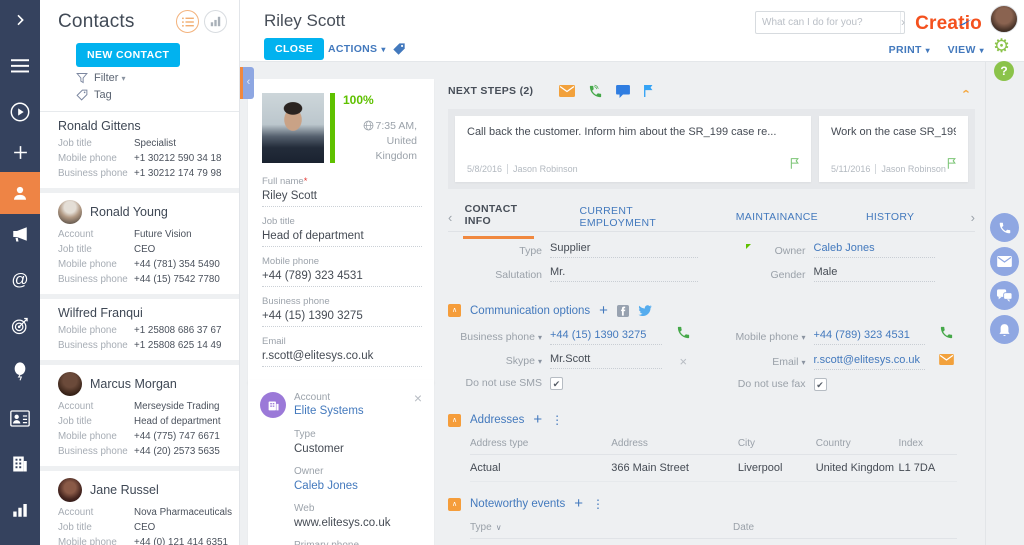 This screenshot has width=1024, height=545. What do you see at coordinates (603, 310) in the screenshot?
I see `add-communication-icon: +` at bounding box center [603, 310].